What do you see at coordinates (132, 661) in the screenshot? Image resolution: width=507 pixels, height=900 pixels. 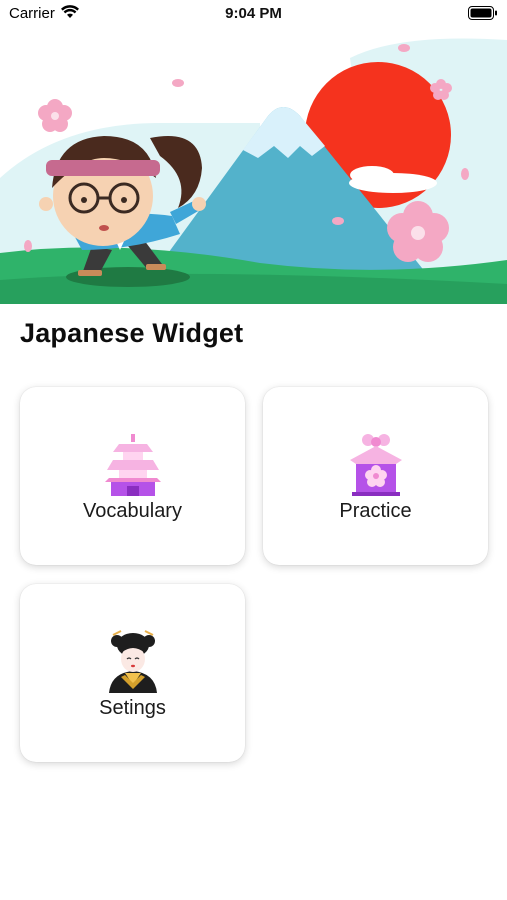 I see `geisha-icon` at bounding box center [132, 661].